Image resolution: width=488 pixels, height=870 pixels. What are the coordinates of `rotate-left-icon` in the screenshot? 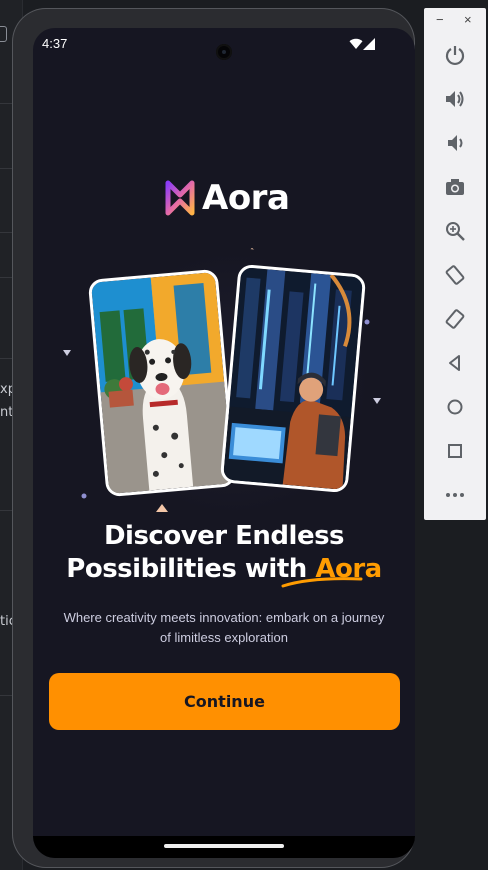 It's located at (455, 275).